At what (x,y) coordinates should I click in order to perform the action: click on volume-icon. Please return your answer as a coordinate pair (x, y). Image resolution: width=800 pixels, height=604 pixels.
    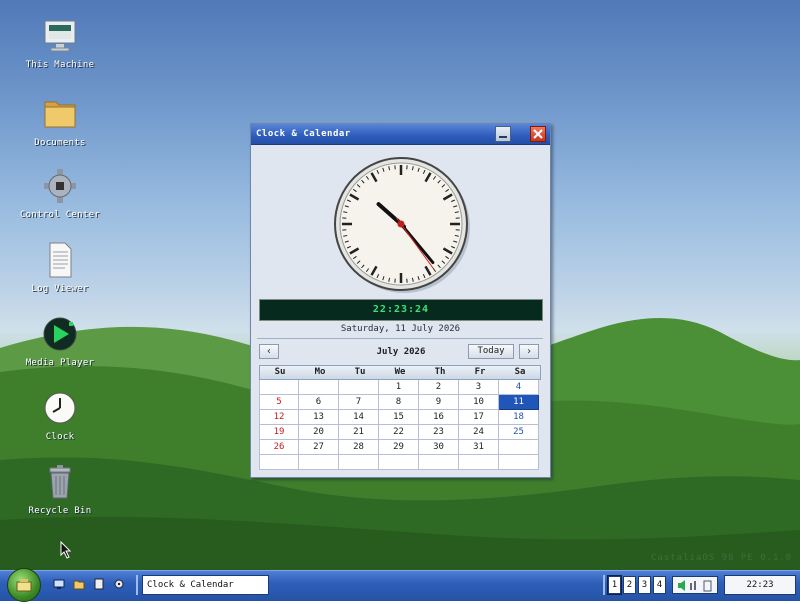
    Looking at the image, I should click on (681, 585).